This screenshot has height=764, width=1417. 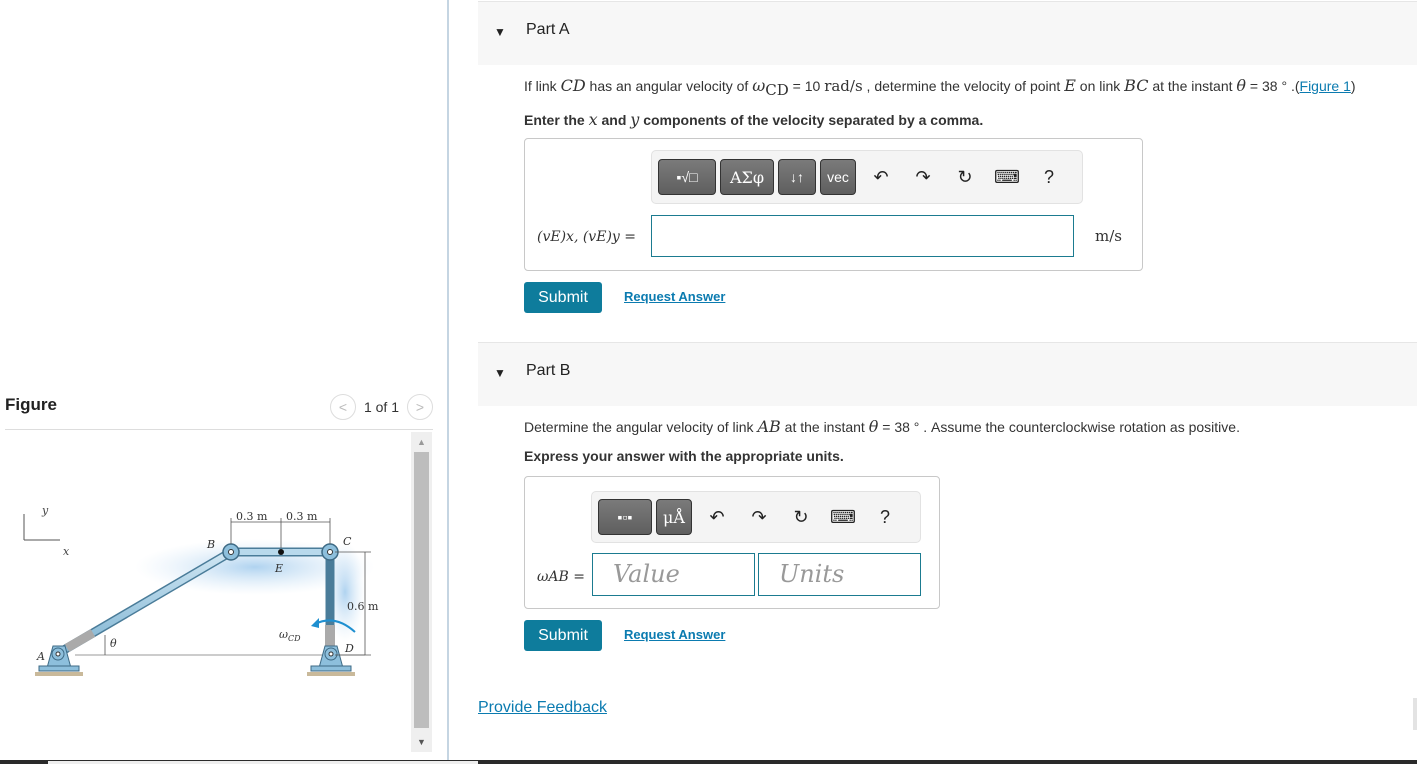 I want to click on templates-button: ▪▫▪, so click(x=625, y=517).